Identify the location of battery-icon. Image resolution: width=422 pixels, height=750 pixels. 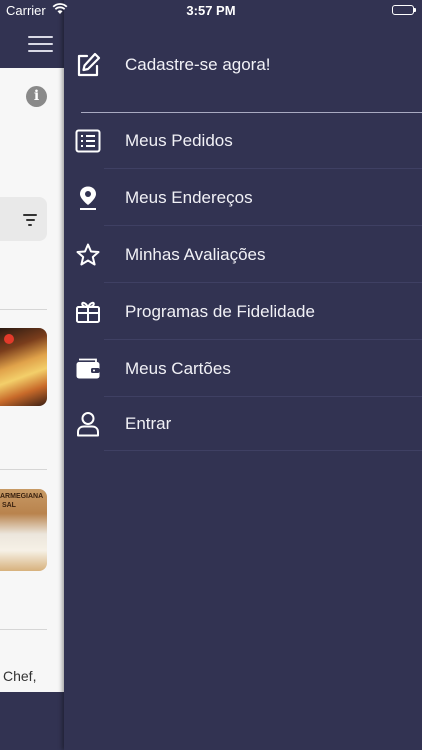
(404, 10).